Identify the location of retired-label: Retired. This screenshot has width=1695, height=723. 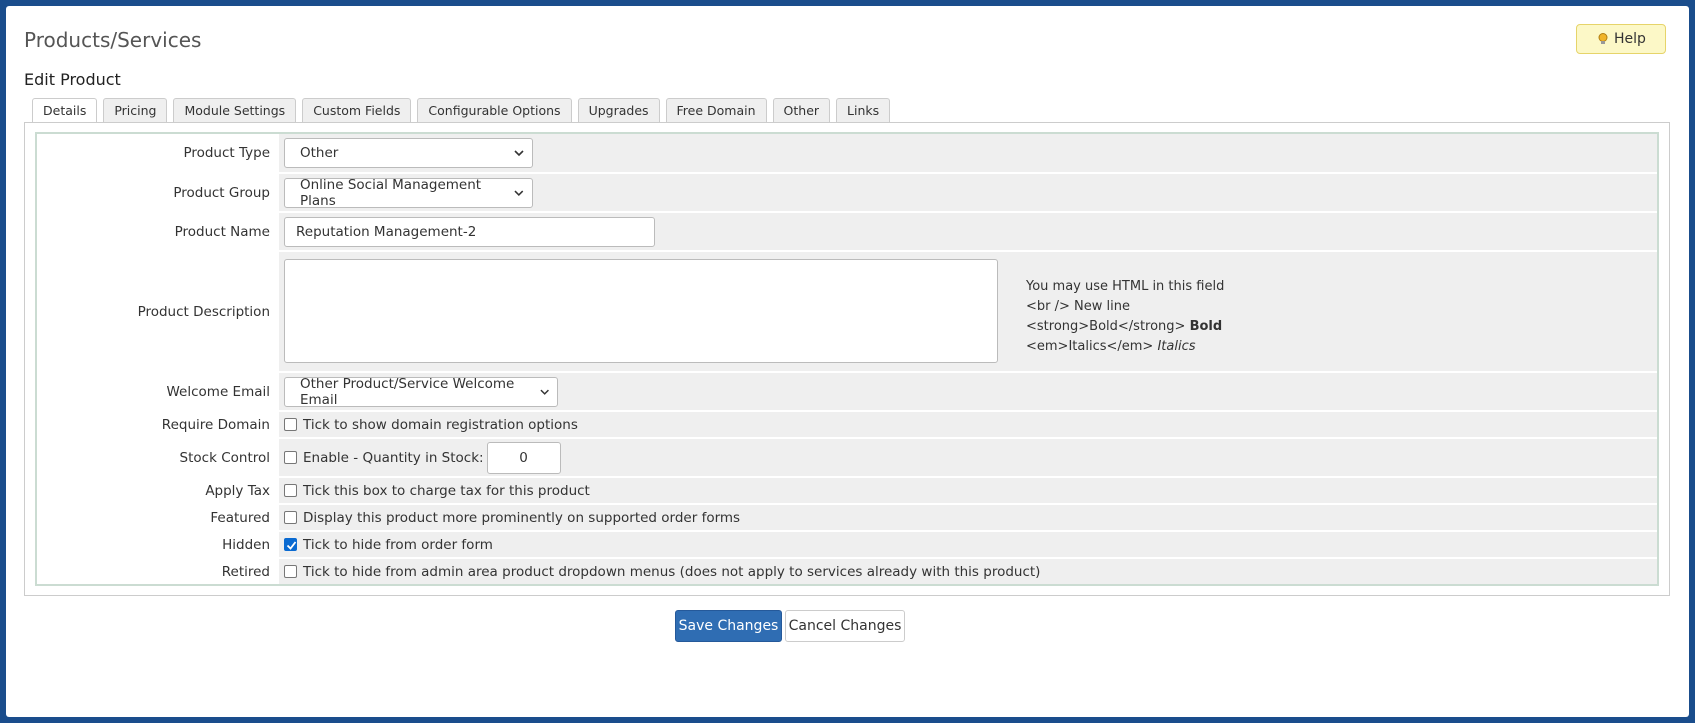
(157, 571).